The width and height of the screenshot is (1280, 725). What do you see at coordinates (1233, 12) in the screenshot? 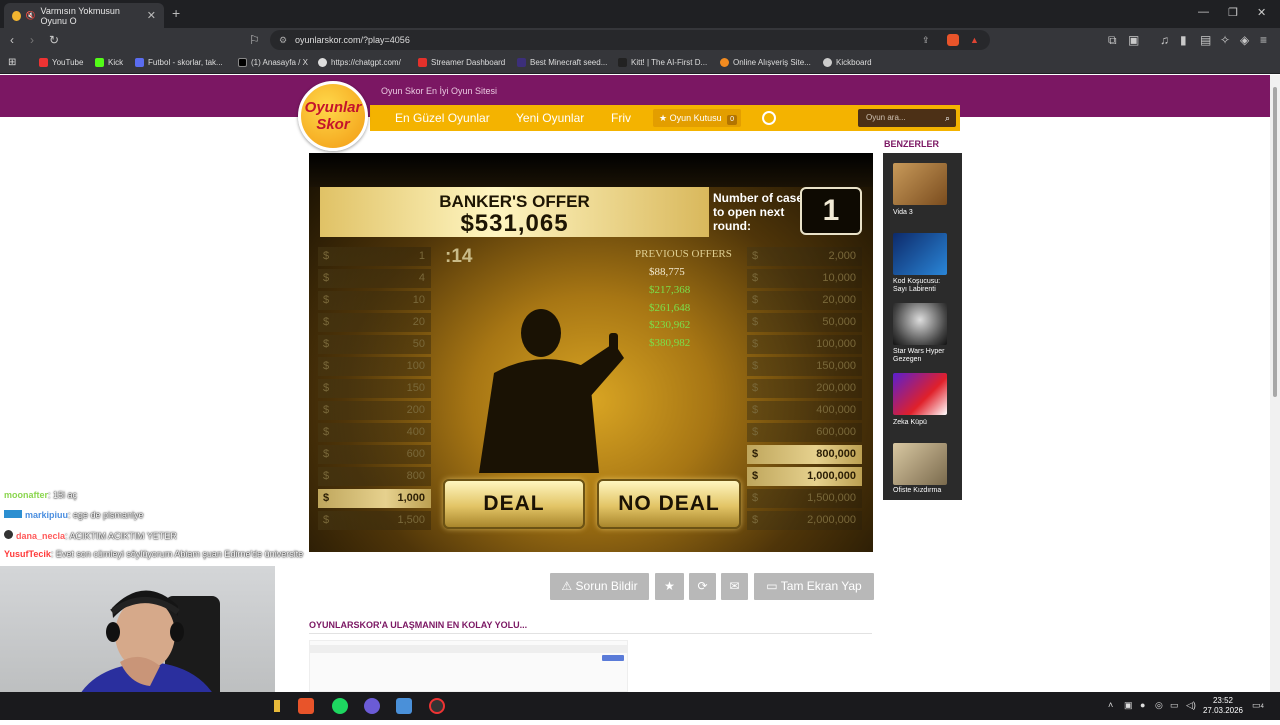
I see `maximize-button: ❐` at bounding box center [1233, 12].